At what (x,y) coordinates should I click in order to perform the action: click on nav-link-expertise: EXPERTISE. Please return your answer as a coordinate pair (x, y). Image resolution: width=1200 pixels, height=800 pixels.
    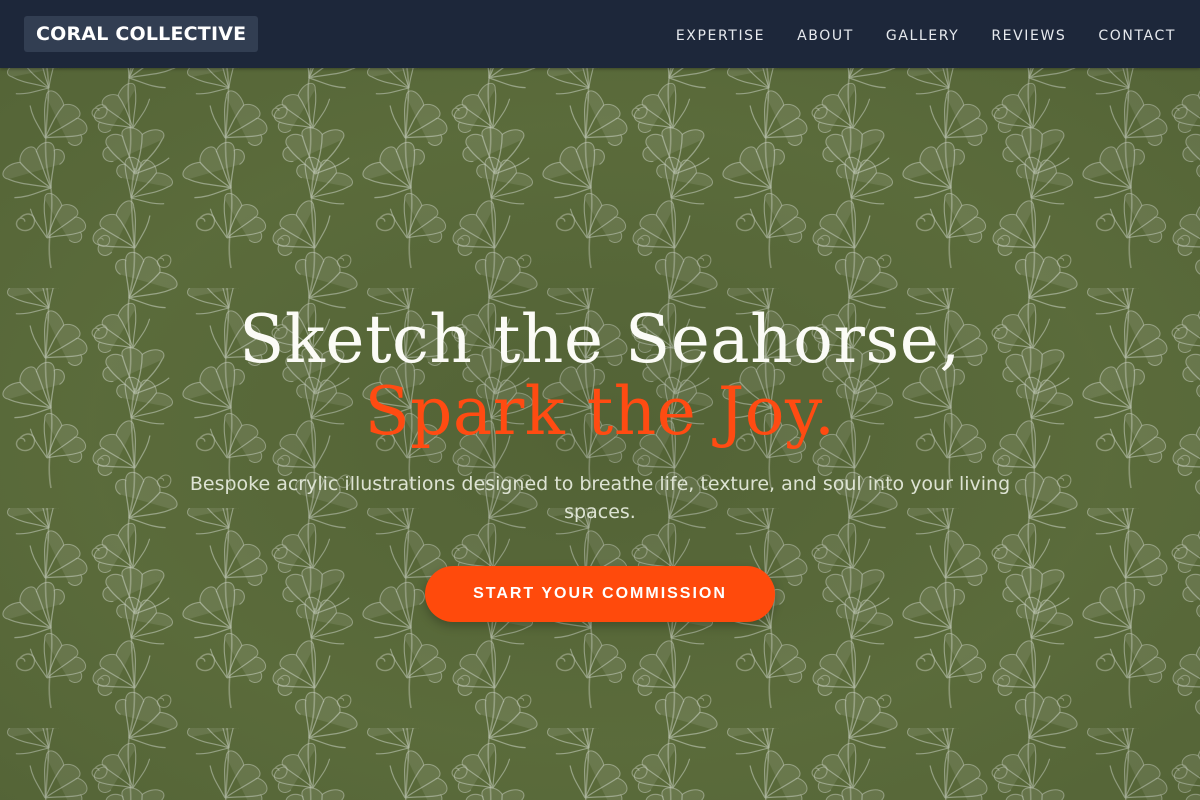
    Looking at the image, I should click on (720, 36).